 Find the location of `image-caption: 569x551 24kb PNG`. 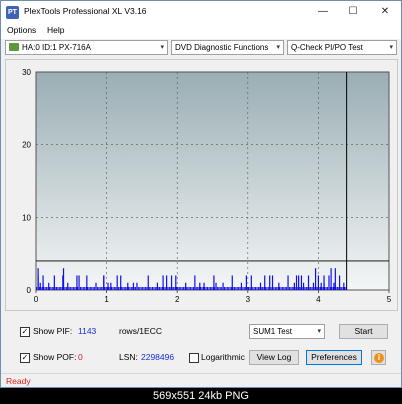

image-caption: 569x551 24kb PNG is located at coordinates (201, 396).